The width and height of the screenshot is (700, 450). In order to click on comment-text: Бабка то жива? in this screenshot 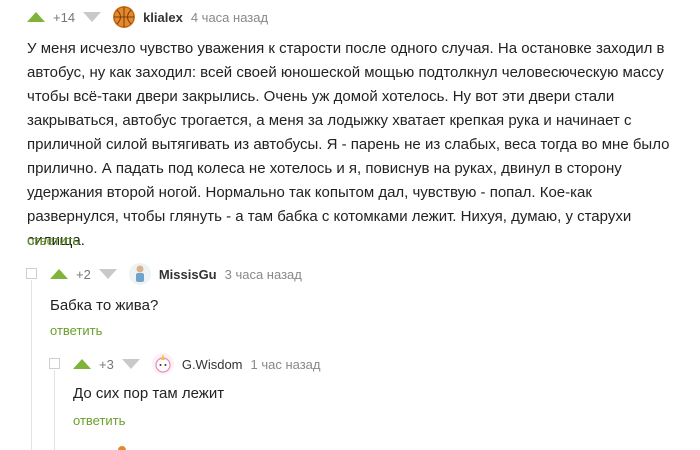, I will do `click(104, 305)`.